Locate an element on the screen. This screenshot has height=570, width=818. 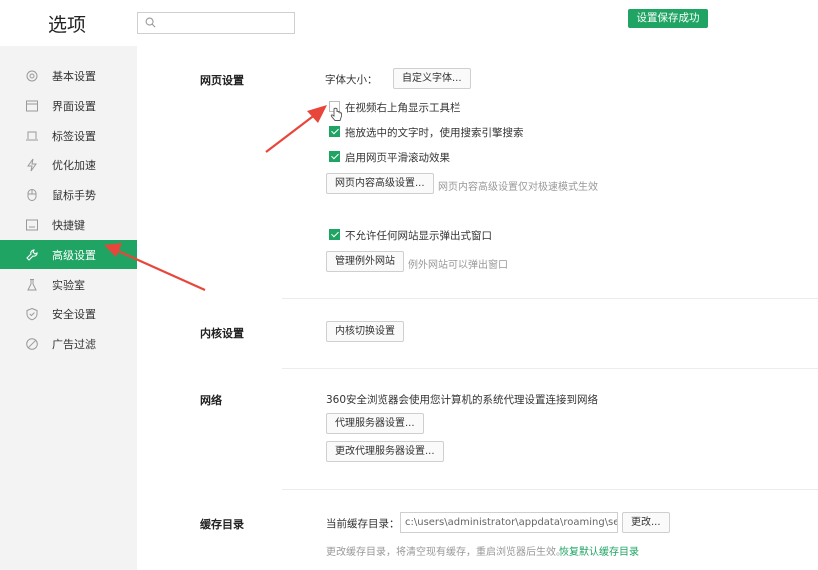
section-title-network: 网络 is located at coordinates (211, 400).